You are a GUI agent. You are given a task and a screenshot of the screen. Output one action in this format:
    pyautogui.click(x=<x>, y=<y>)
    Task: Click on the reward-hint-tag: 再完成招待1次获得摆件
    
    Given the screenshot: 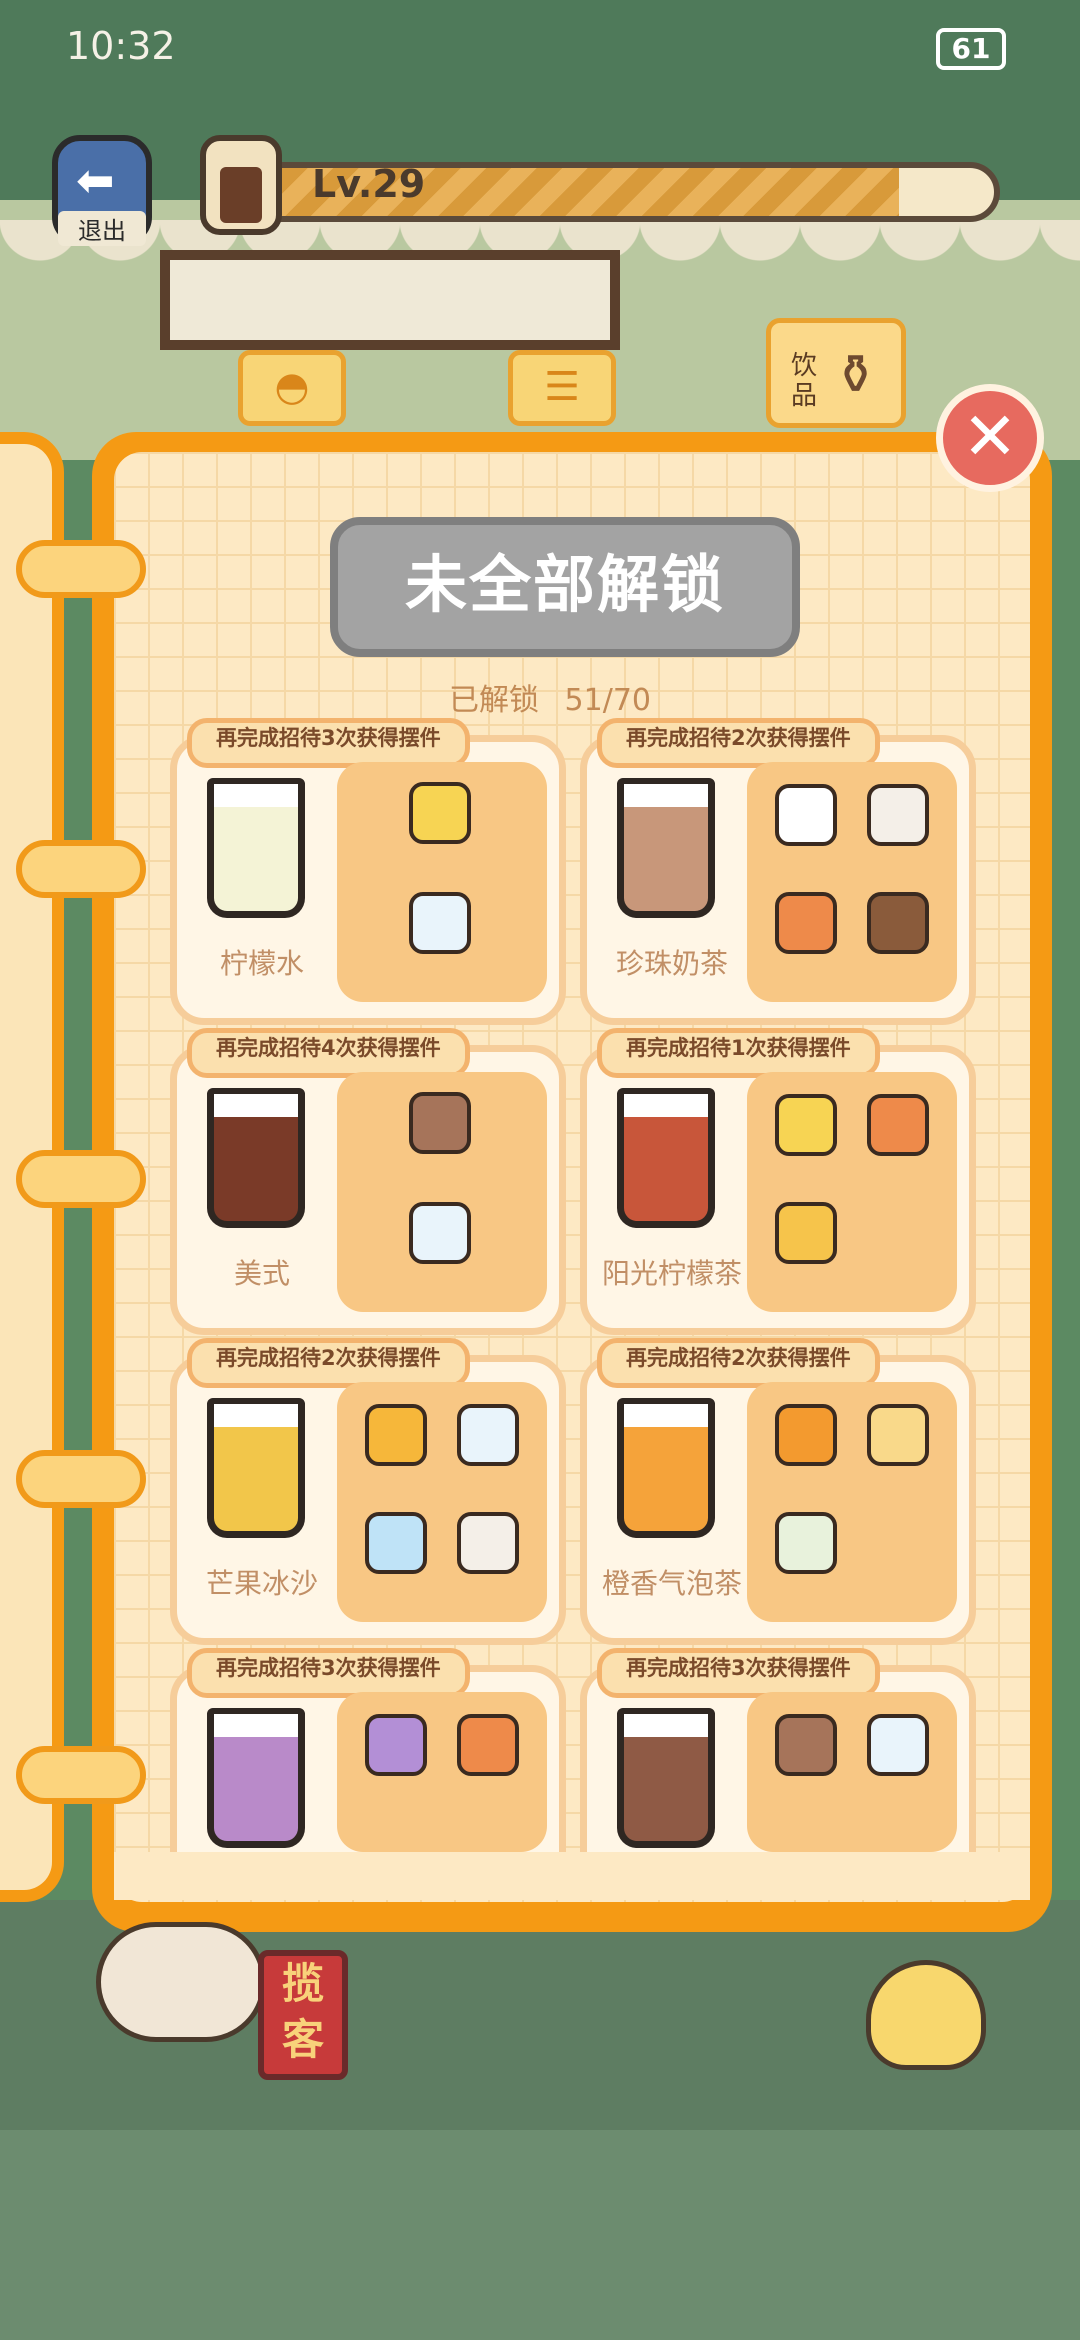 What is the action you would take?
    pyautogui.click(x=738, y=1053)
    